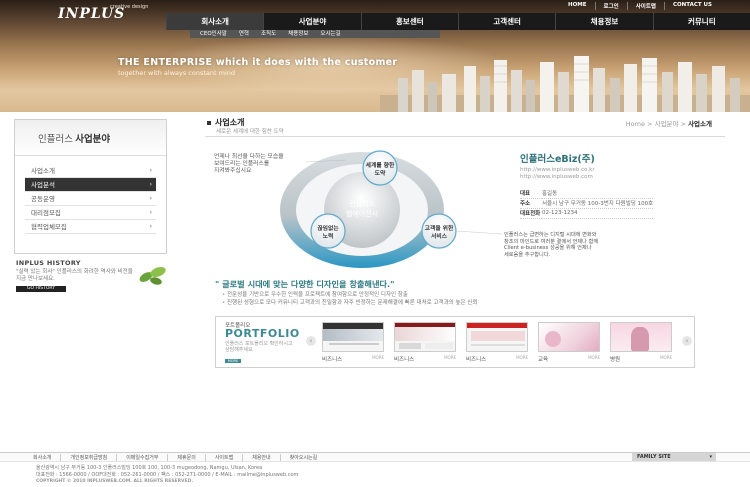 The height and width of the screenshot is (487, 750). Describe the element at coordinates (43, 199) in the screenshot. I see `sidebar-item-label: 공동운영` at that location.